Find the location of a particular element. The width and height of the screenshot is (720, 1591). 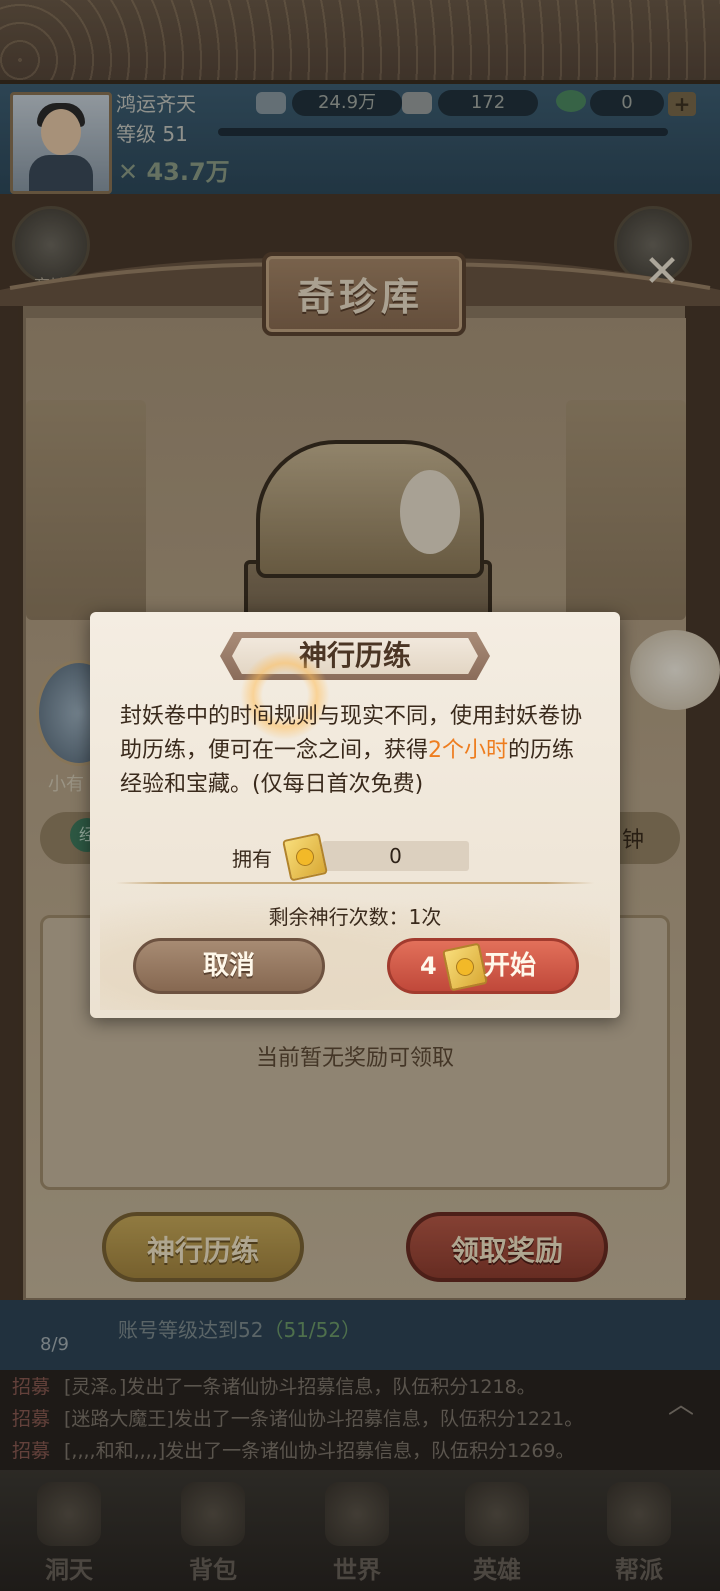

start-cost: 4 is located at coordinates (428, 966).